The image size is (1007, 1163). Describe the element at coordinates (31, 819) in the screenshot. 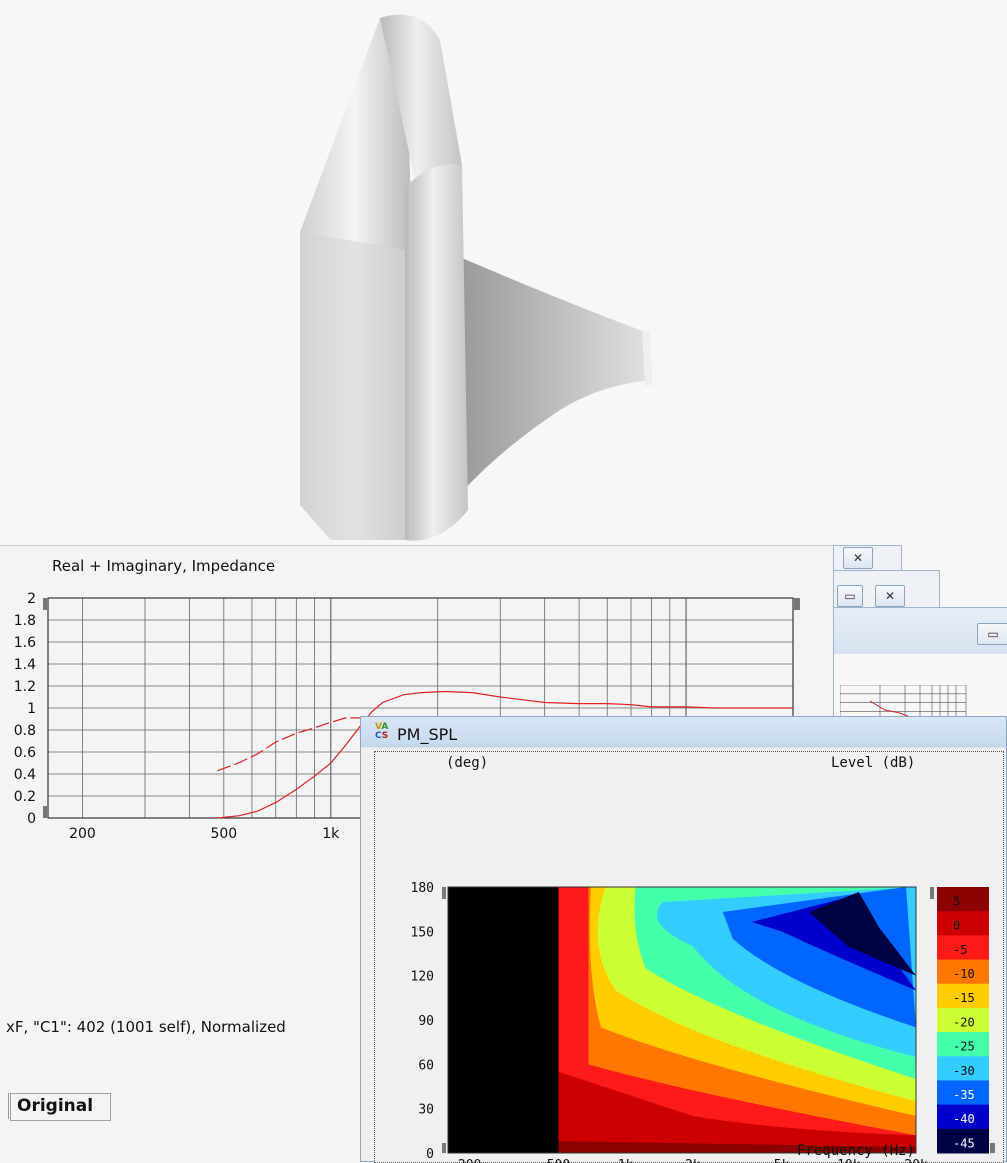

I see `impedance-y-tick: 0` at that location.